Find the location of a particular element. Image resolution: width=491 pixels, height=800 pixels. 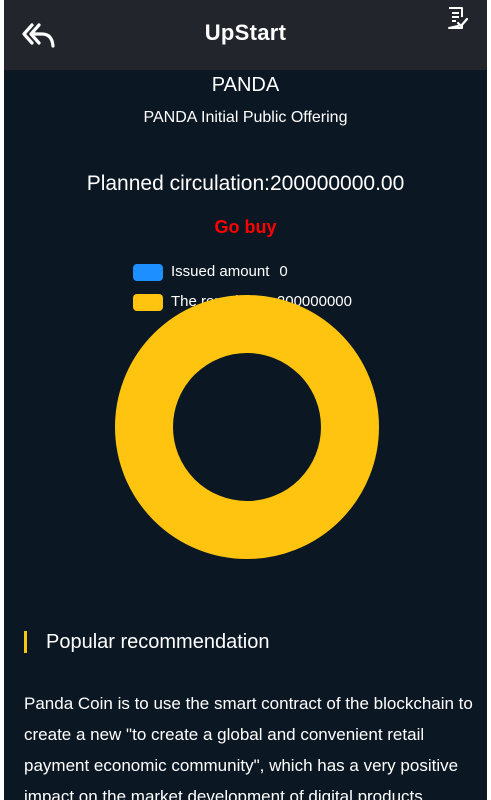

legend-swatch-issued is located at coordinates (148, 272).